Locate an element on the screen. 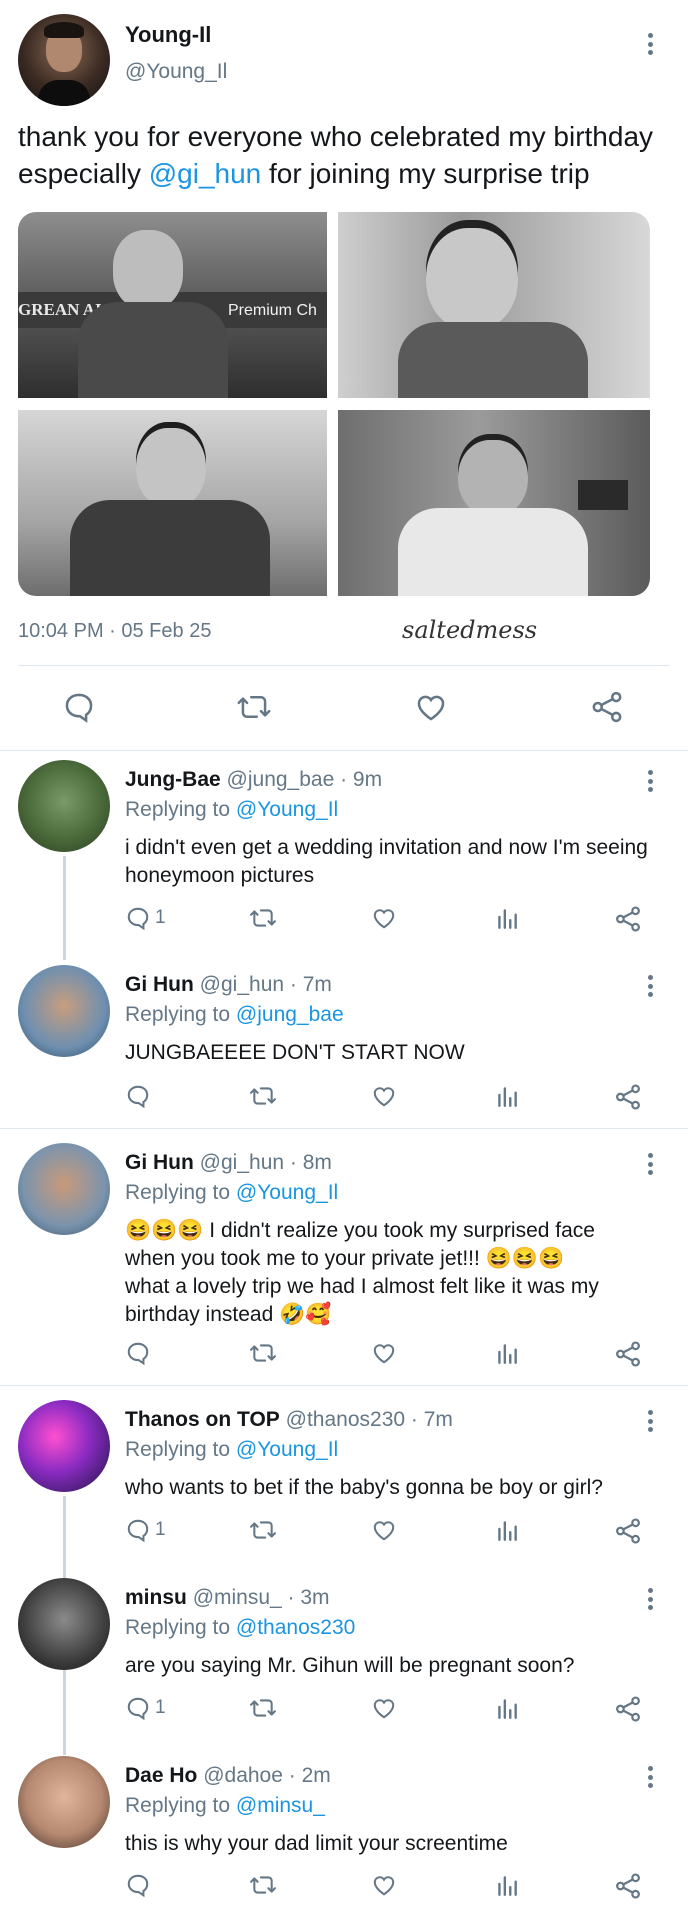  reply-count: 1 is located at coordinates (160, 917).